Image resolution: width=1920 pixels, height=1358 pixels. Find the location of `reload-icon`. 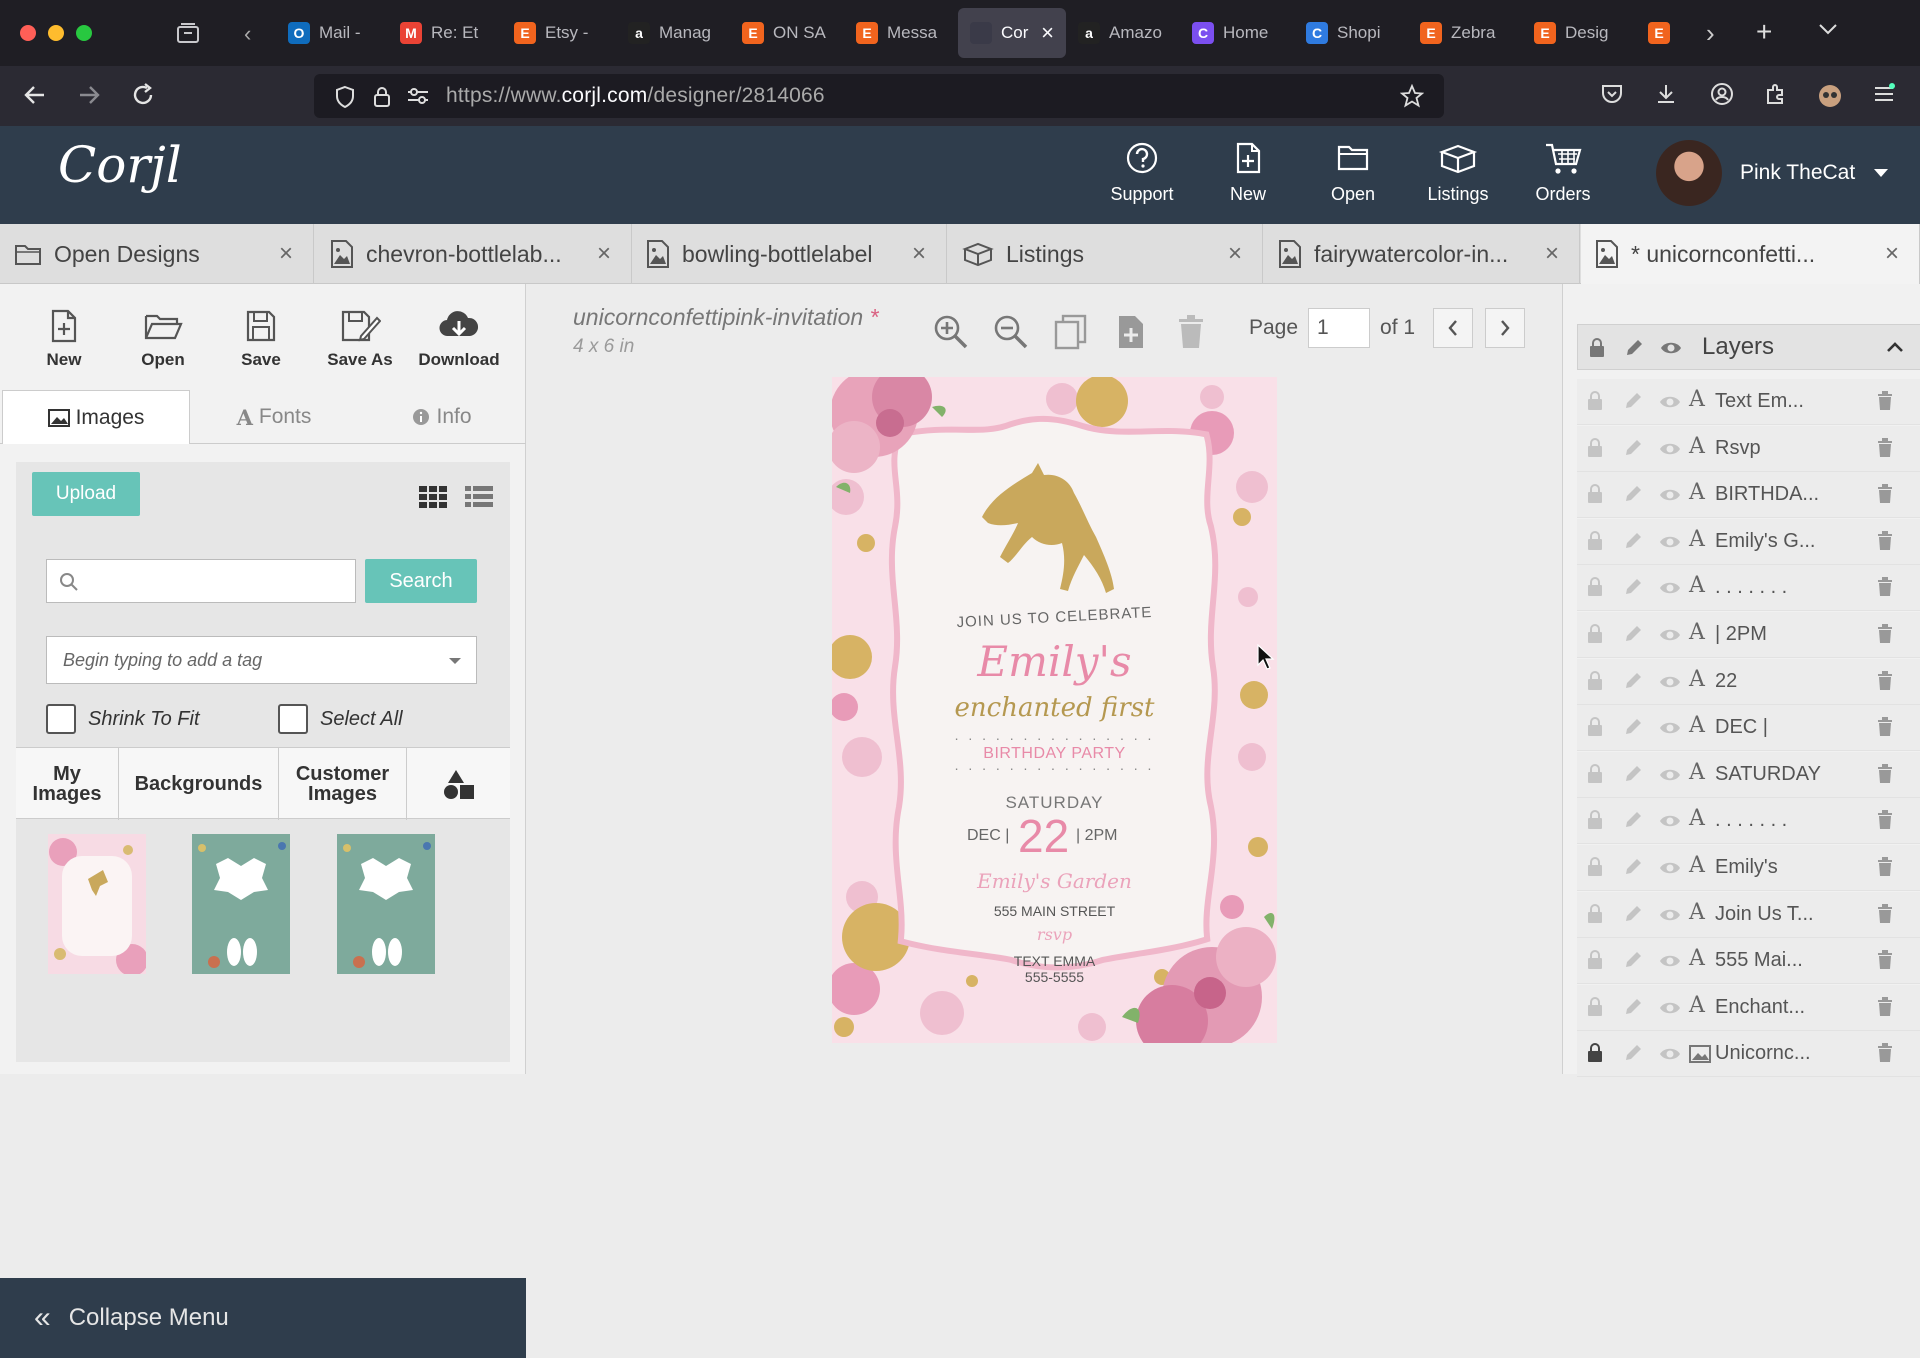

reload-icon is located at coordinates (143, 95).